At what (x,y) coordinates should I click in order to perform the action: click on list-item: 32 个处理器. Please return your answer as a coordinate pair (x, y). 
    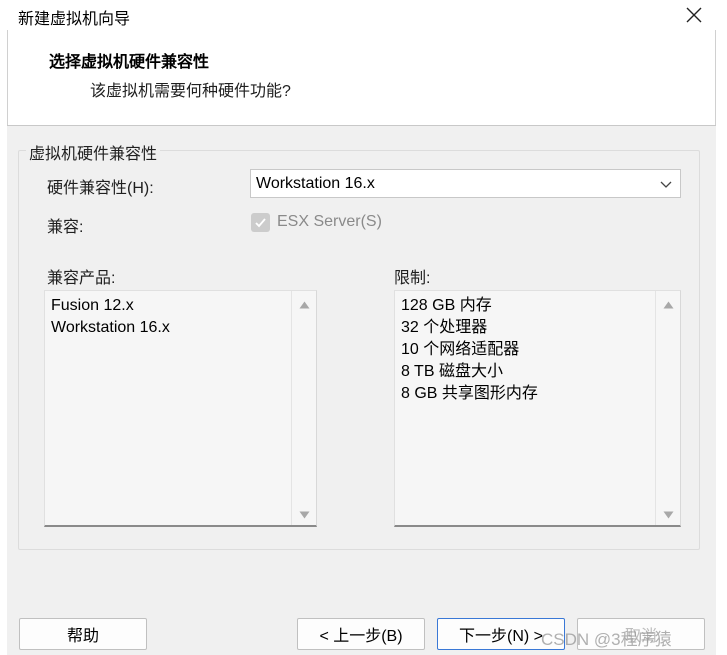
    Looking at the image, I should click on (469, 328).